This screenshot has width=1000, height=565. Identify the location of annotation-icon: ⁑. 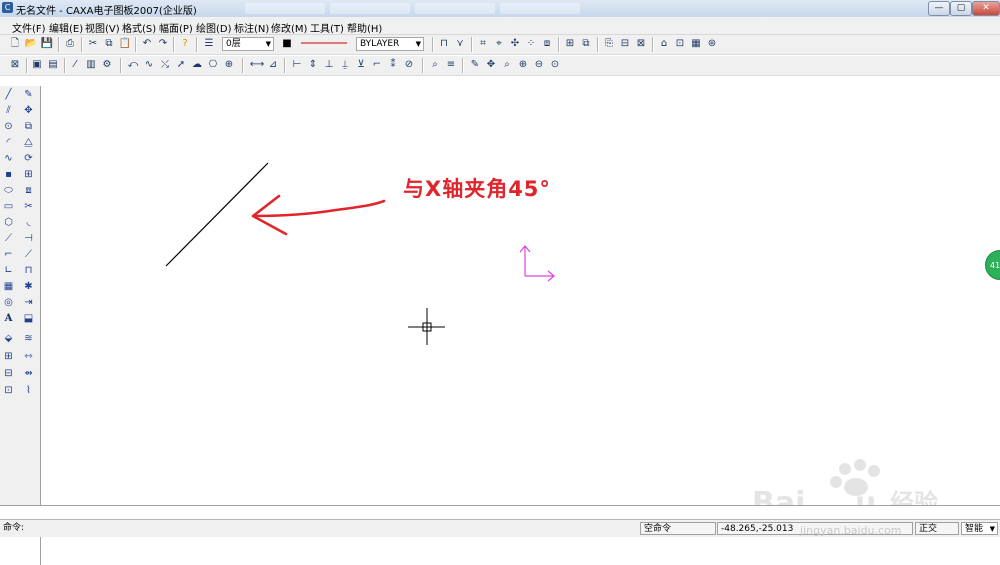
(393, 65).